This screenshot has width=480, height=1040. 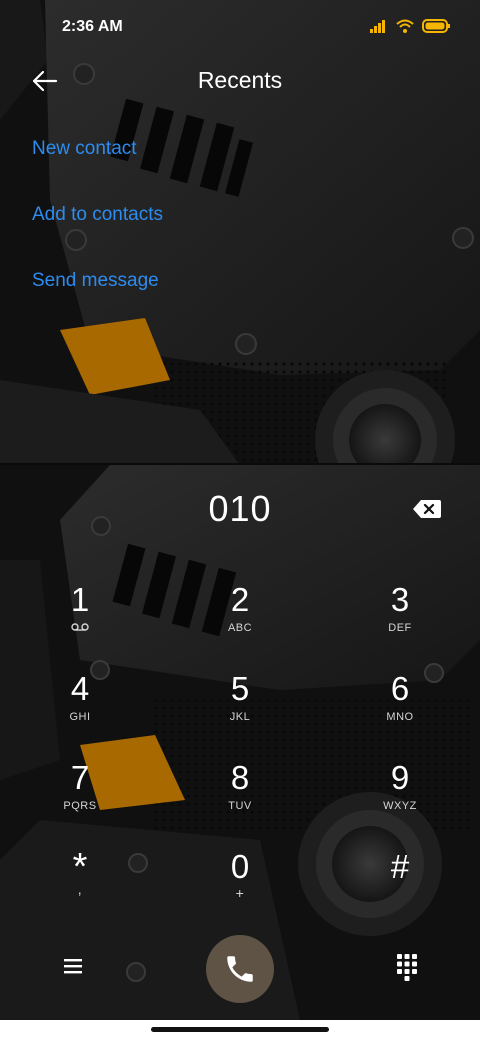 I want to click on dialer-bottom-bar, so click(x=240, y=970).